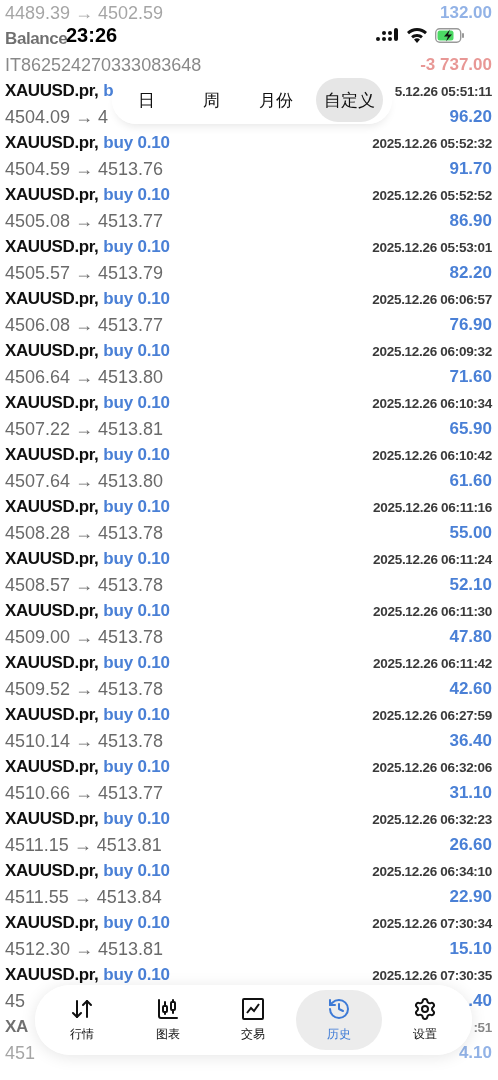  Describe the element at coordinates (470, 117) in the screenshot. I see `profit-text: 96.20` at that location.